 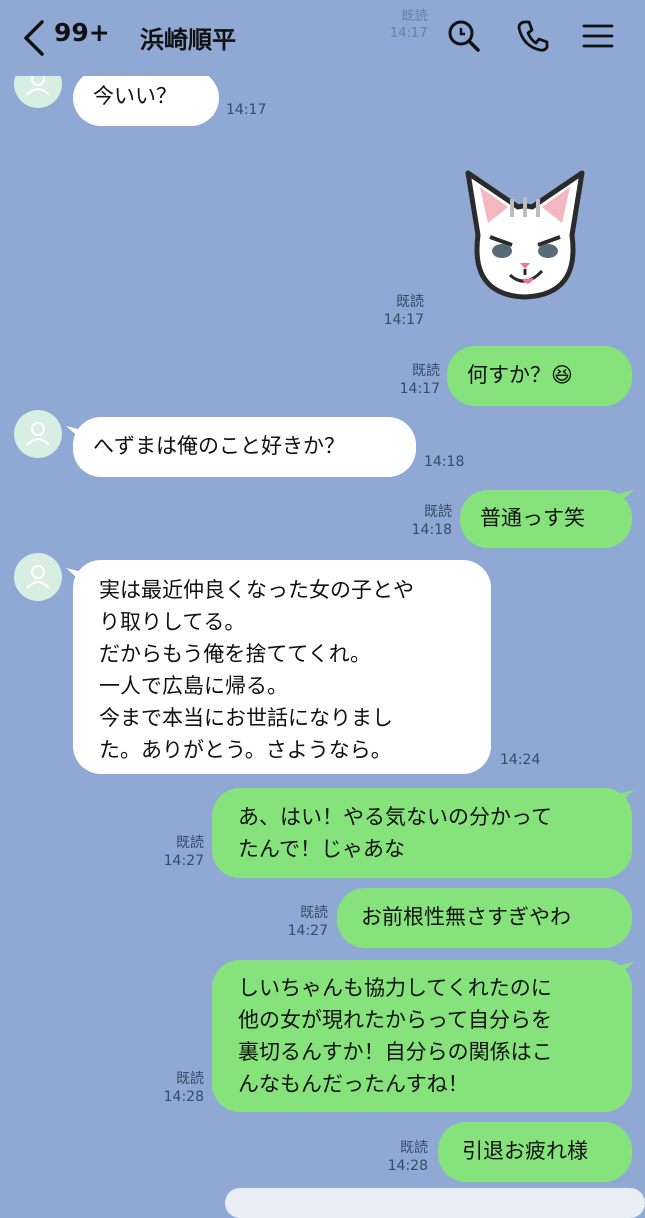 I want to click on ghost-read-receipt: 既読 14:17, so click(x=408, y=25).